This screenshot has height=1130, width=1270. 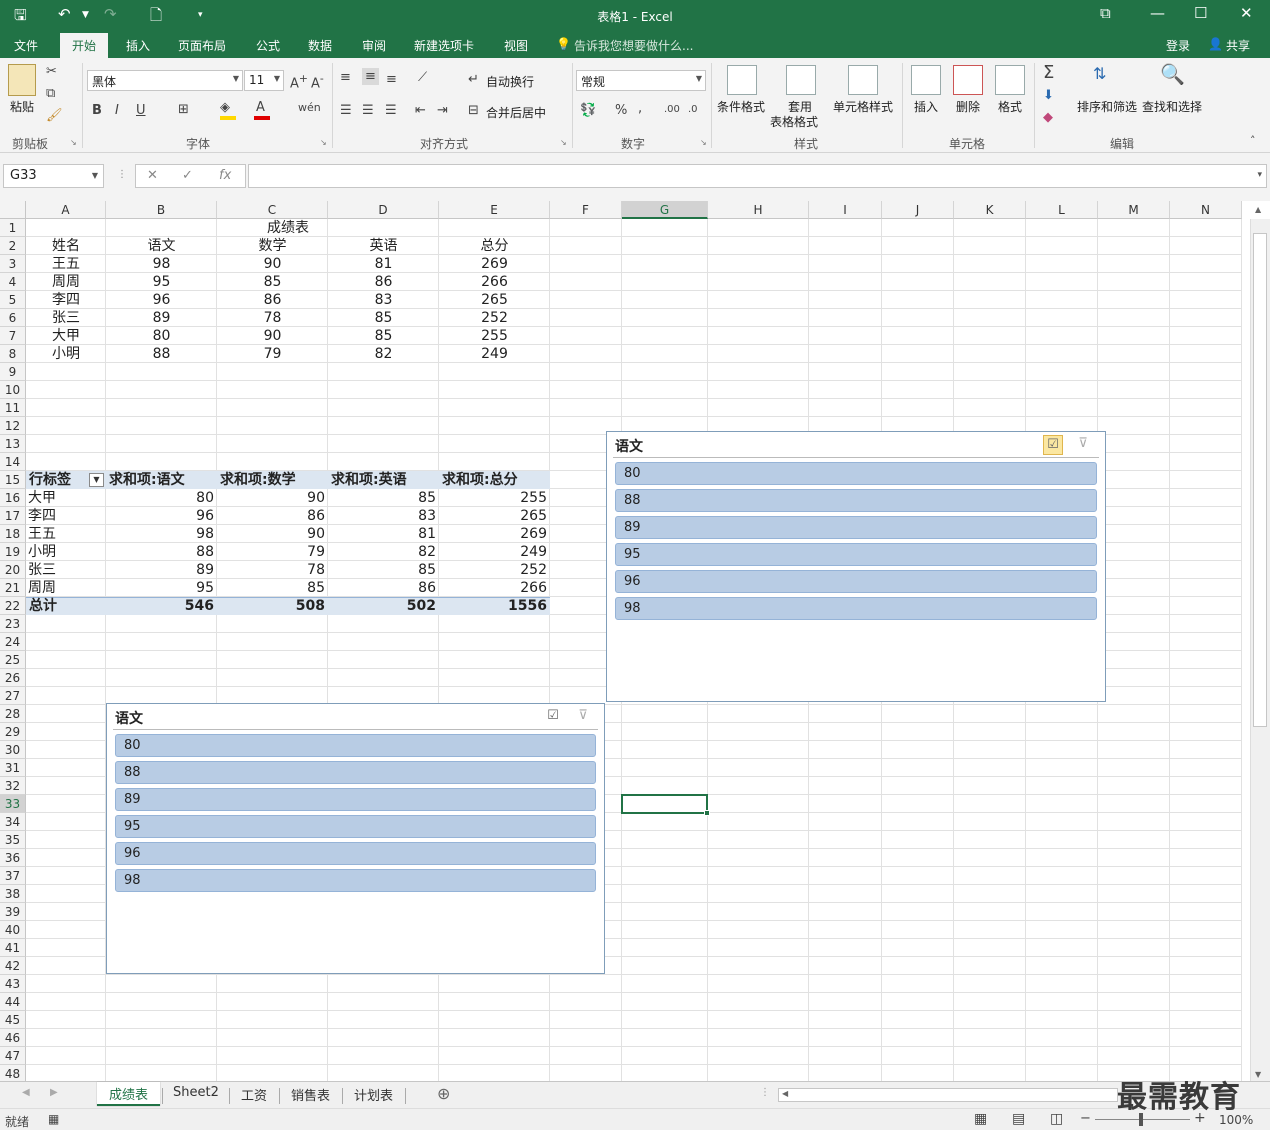 I want to click on row-header: 2, so click(x=13, y=246).